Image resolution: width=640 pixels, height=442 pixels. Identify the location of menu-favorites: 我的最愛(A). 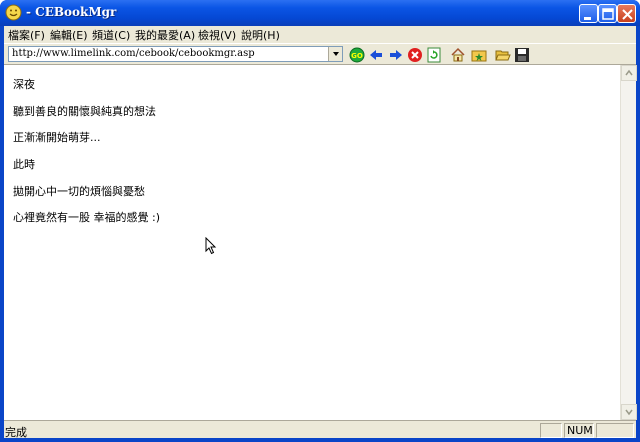
(165, 35).